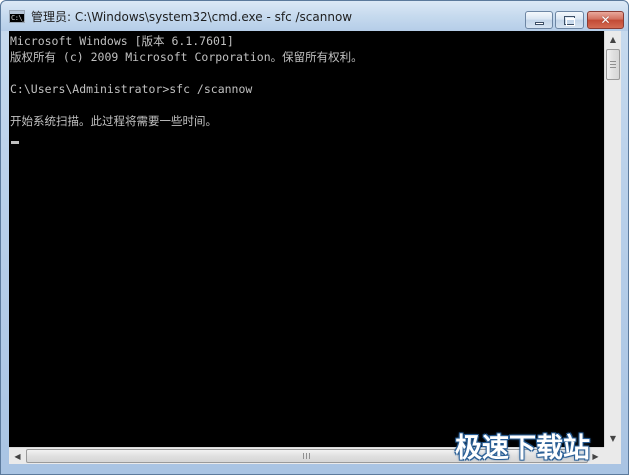  Describe the element at coordinates (595, 456) in the screenshot. I see `arrow-right-icon: ▶` at that location.